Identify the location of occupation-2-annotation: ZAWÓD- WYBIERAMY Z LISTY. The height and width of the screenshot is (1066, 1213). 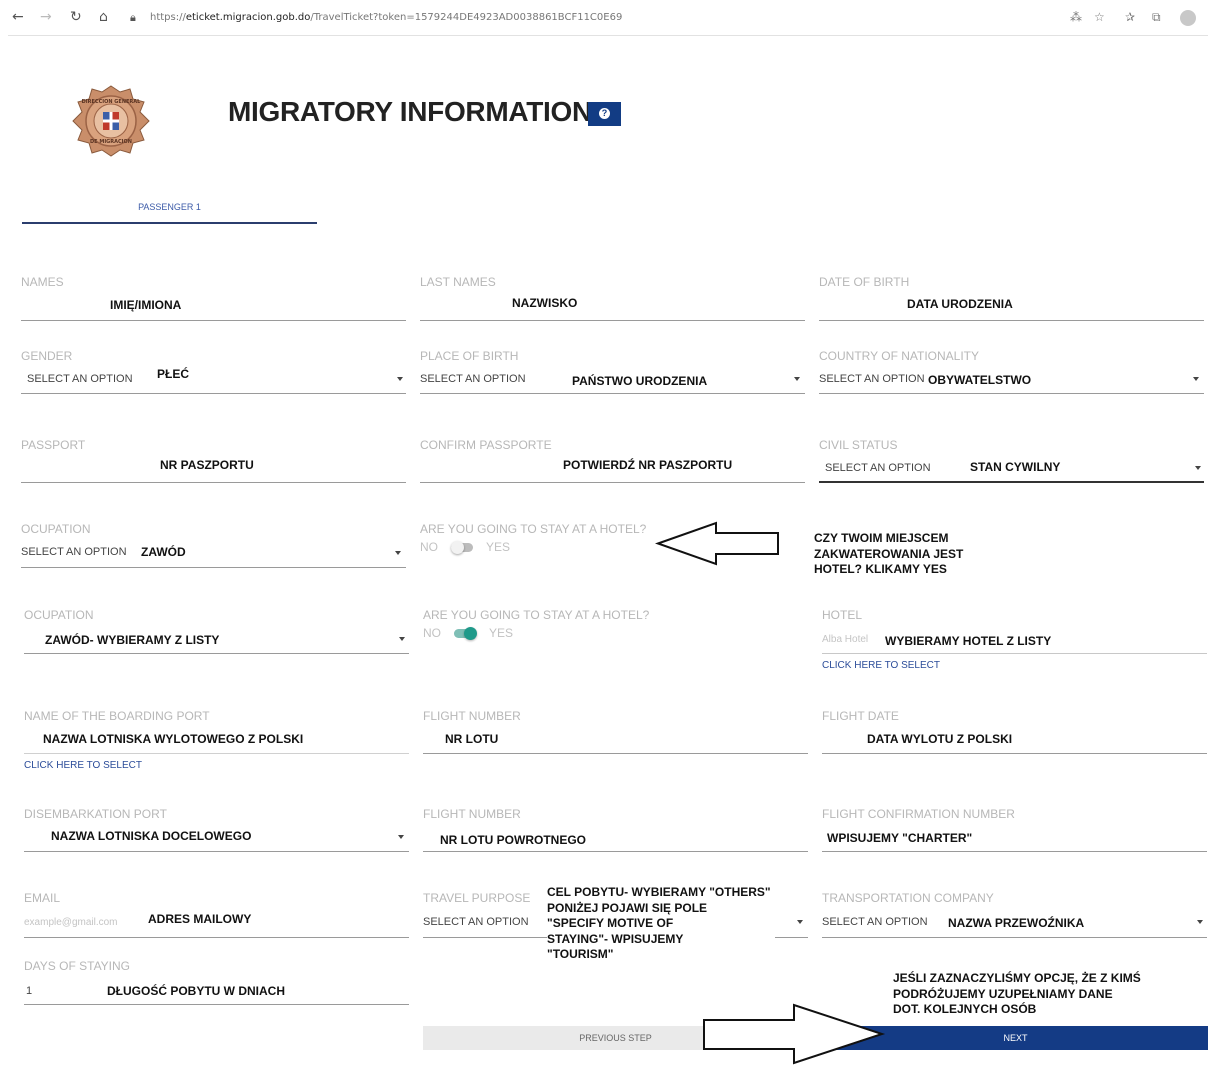
(132, 640).